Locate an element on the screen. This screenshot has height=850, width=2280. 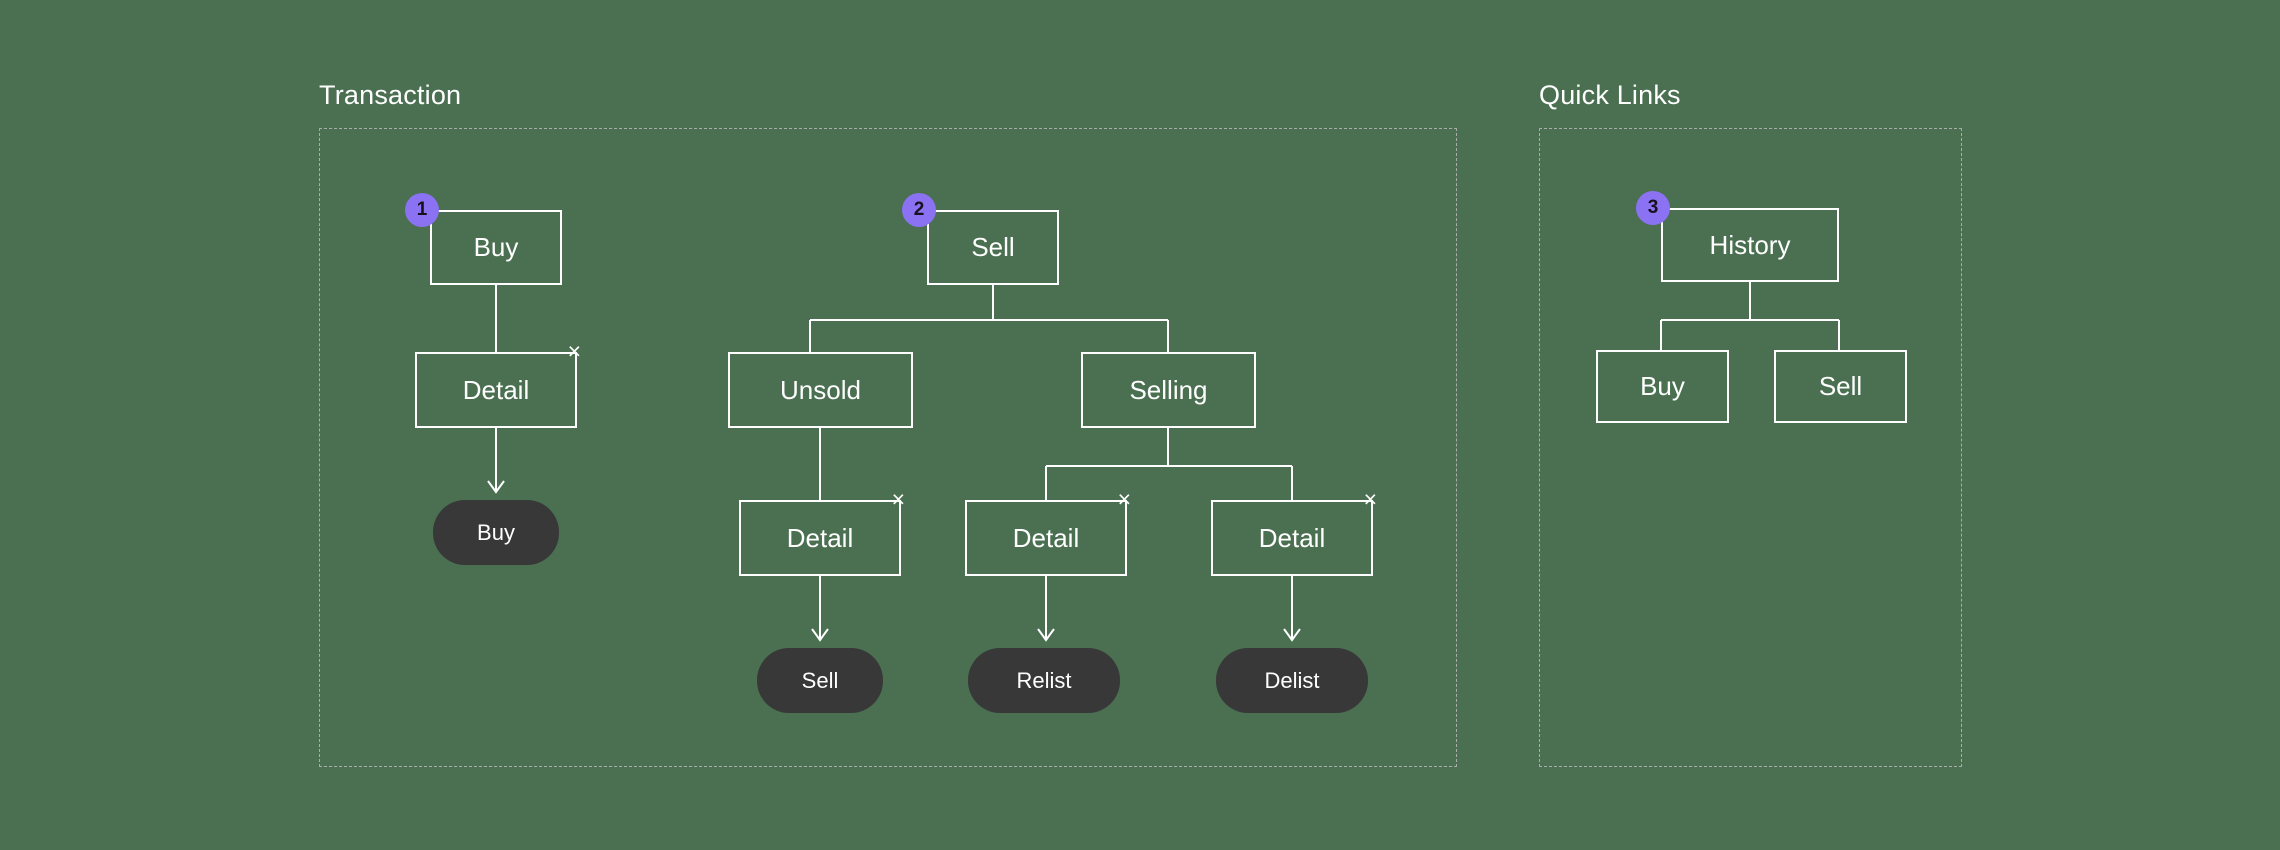
section-label-transaction: Transaction is located at coordinates (390, 95).